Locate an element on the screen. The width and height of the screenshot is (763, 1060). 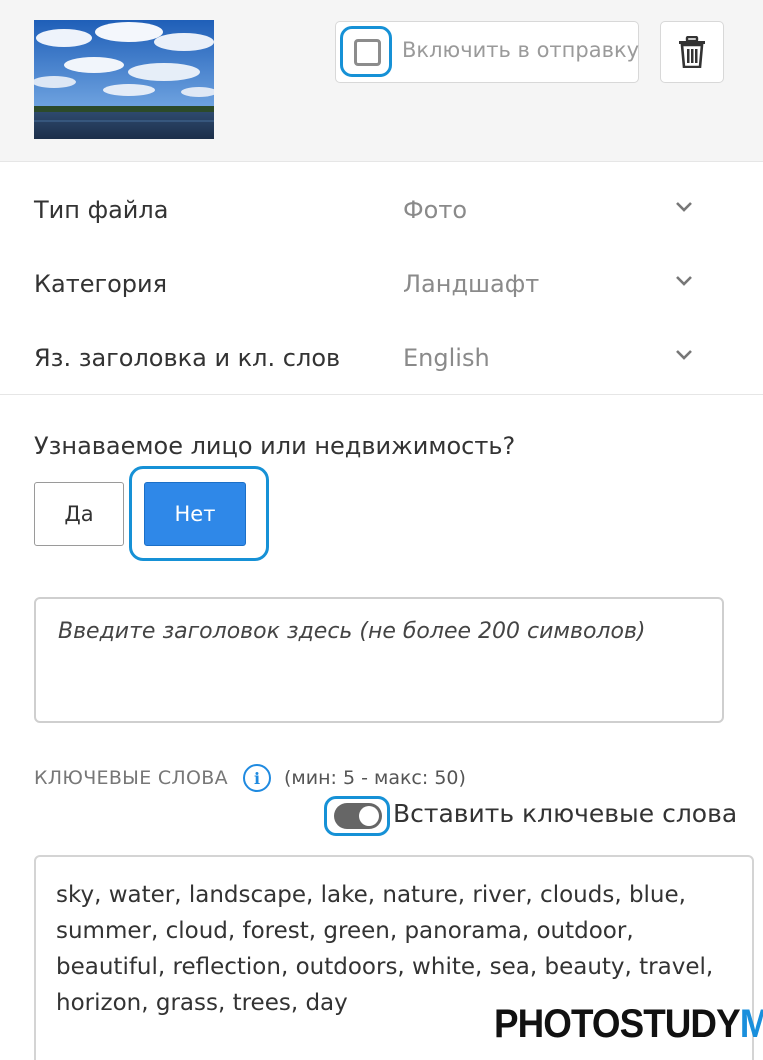
include-label: Включить в отправку is located at coordinates (521, 50).